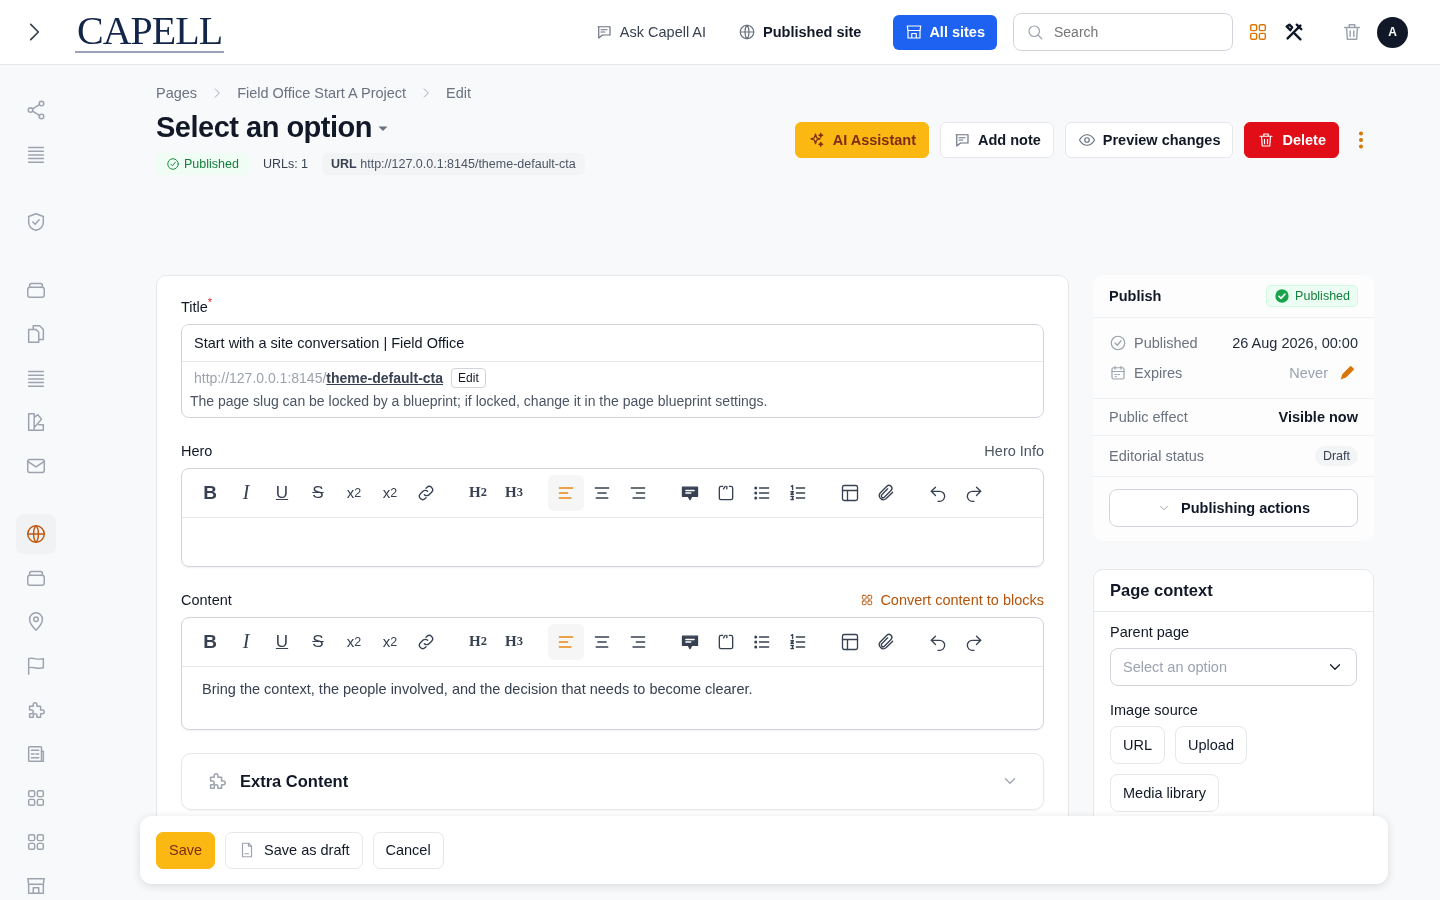 The width and height of the screenshot is (1440, 900). Describe the element at coordinates (1137, 745) in the screenshot. I see `option-button: URL` at that location.